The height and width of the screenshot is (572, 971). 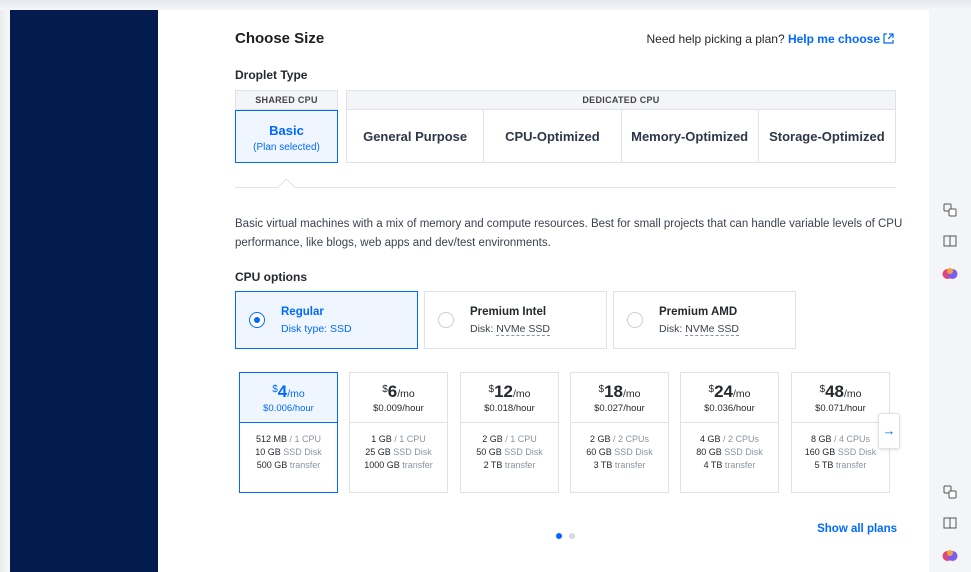 What do you see at coordinates (729, 391) in the screenshot?
I see `plan-monthly-price: $24/mo` at bounding box center [729, 391].